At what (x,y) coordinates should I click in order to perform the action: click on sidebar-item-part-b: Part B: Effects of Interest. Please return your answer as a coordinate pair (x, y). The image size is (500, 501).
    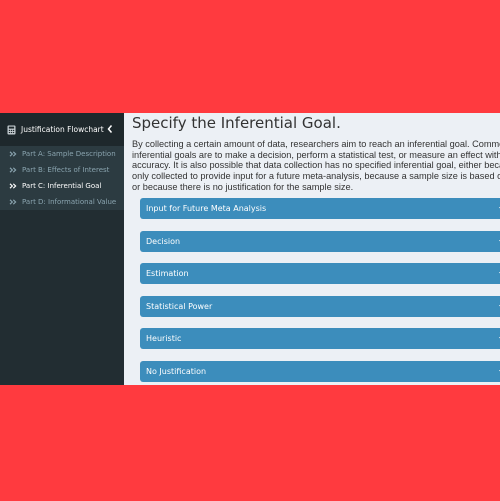
    Looking at the image, I should click on (62, 170).